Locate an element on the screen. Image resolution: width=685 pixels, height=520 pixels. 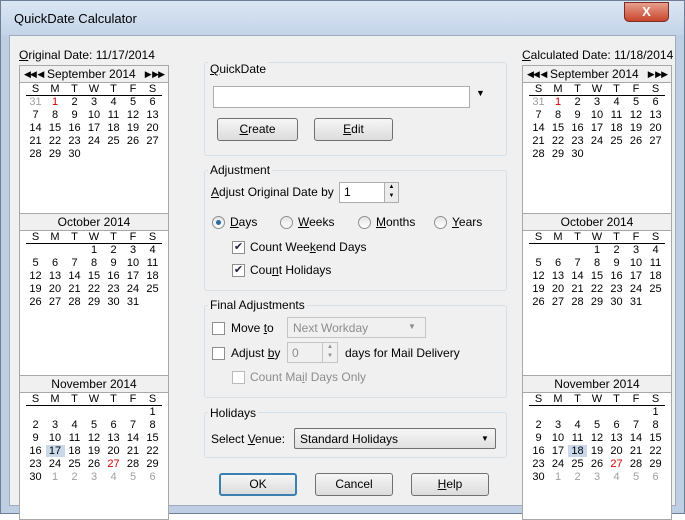
weeks-radio is located at coordinates (286, 222).